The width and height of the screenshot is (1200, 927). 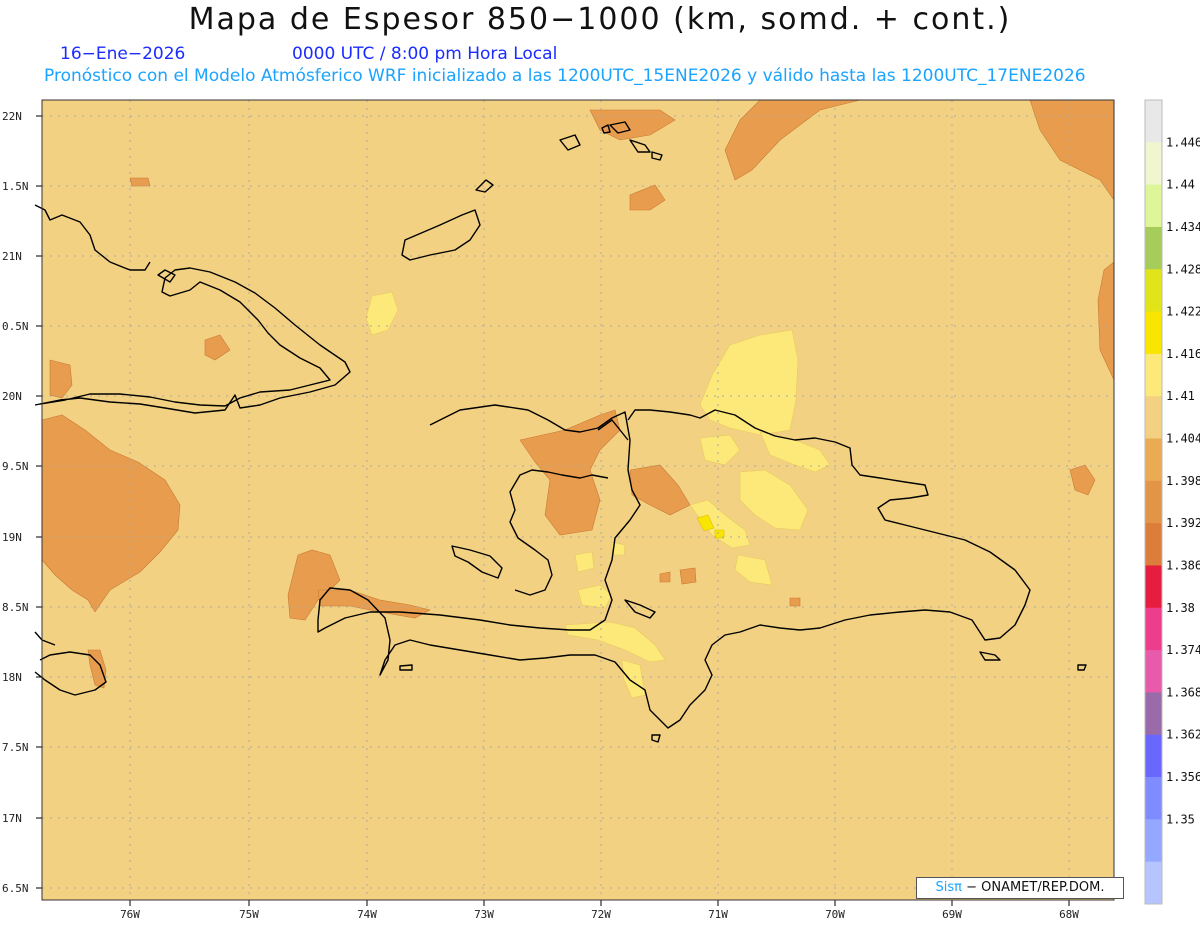 What do you see at coordinates (835, 914) in the screenshot?
I see `lon-label: 70W` at bounding box center [835, 914].